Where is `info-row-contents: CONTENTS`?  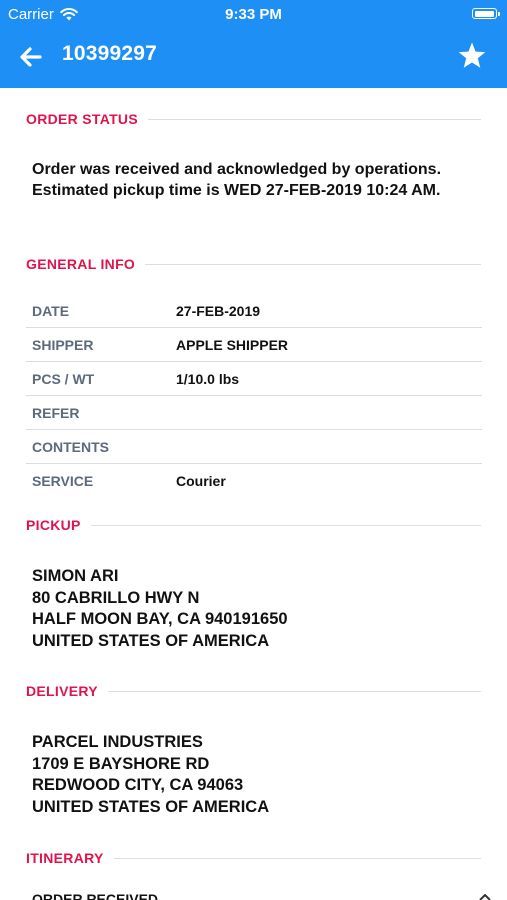
info-row-contents: CONTENTS is located at coordinates (254, 447).